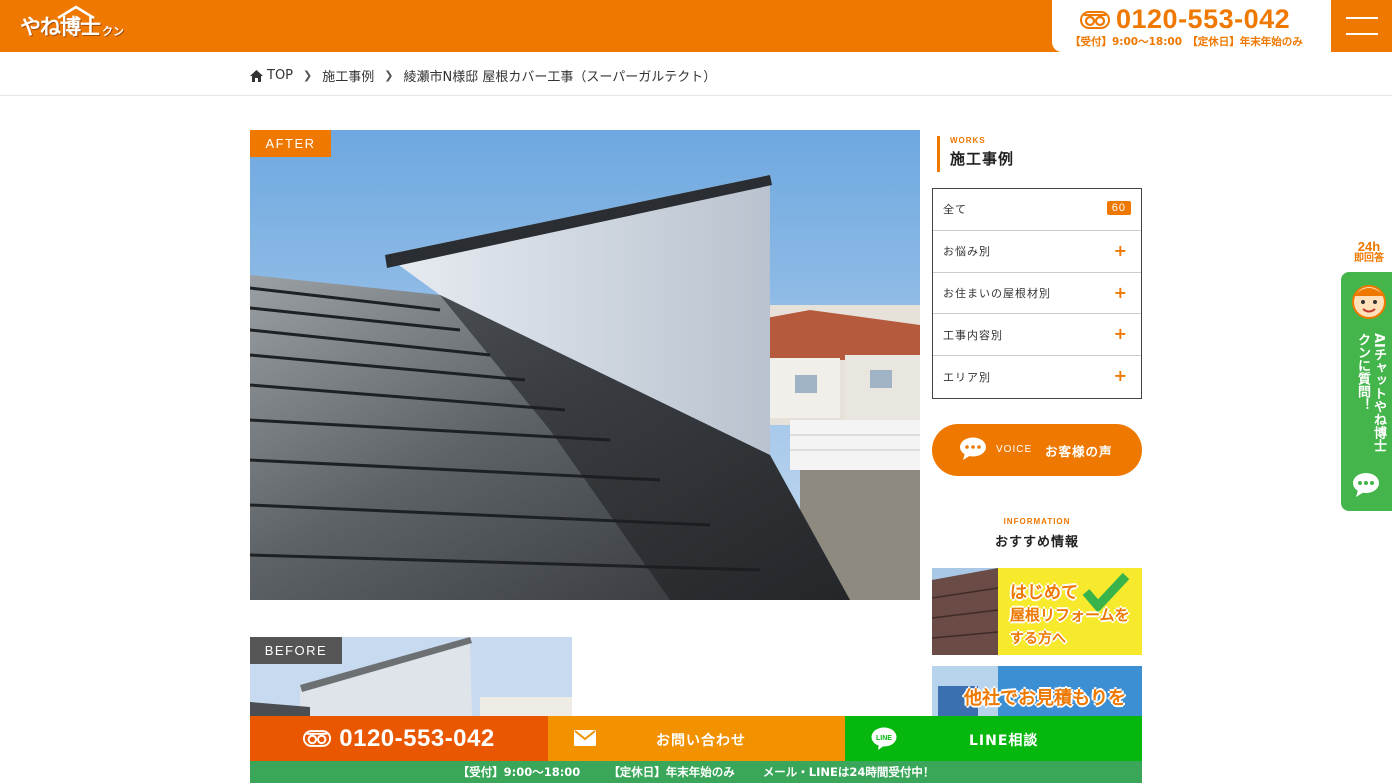  What do you see at coordinates (1014, 449) in the screenshot?
I see `voice-en-label: VOICE` at bounding box center [1014, 449].